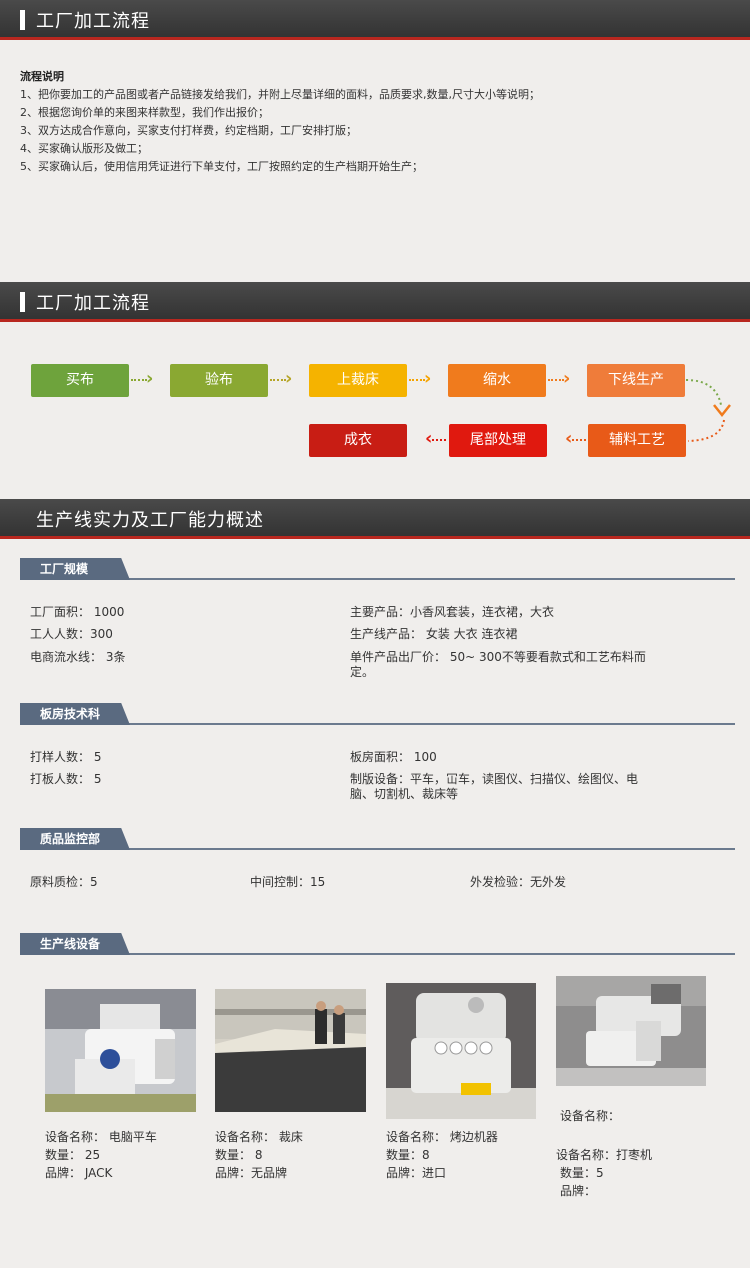 The width and height of the screenshot is (750, 1268). Describe the element at coordinates (582, 1173) in the screenshot. I see `equipment-qty: 数量：5` at that location.